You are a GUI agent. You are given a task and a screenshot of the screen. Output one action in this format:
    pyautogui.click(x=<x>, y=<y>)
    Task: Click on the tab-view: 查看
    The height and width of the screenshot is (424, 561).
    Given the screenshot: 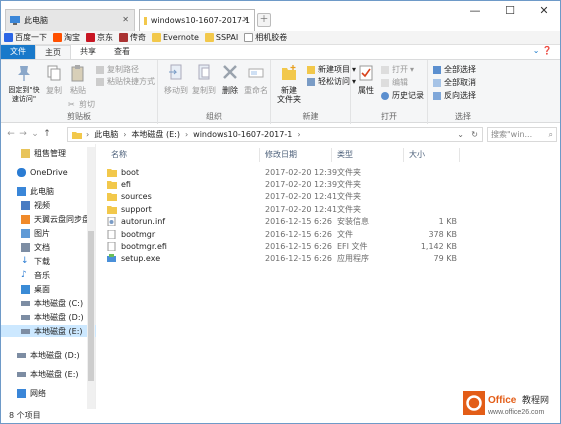 What is the action you would take?
    pyautogui.click(x=122, y=52)
    